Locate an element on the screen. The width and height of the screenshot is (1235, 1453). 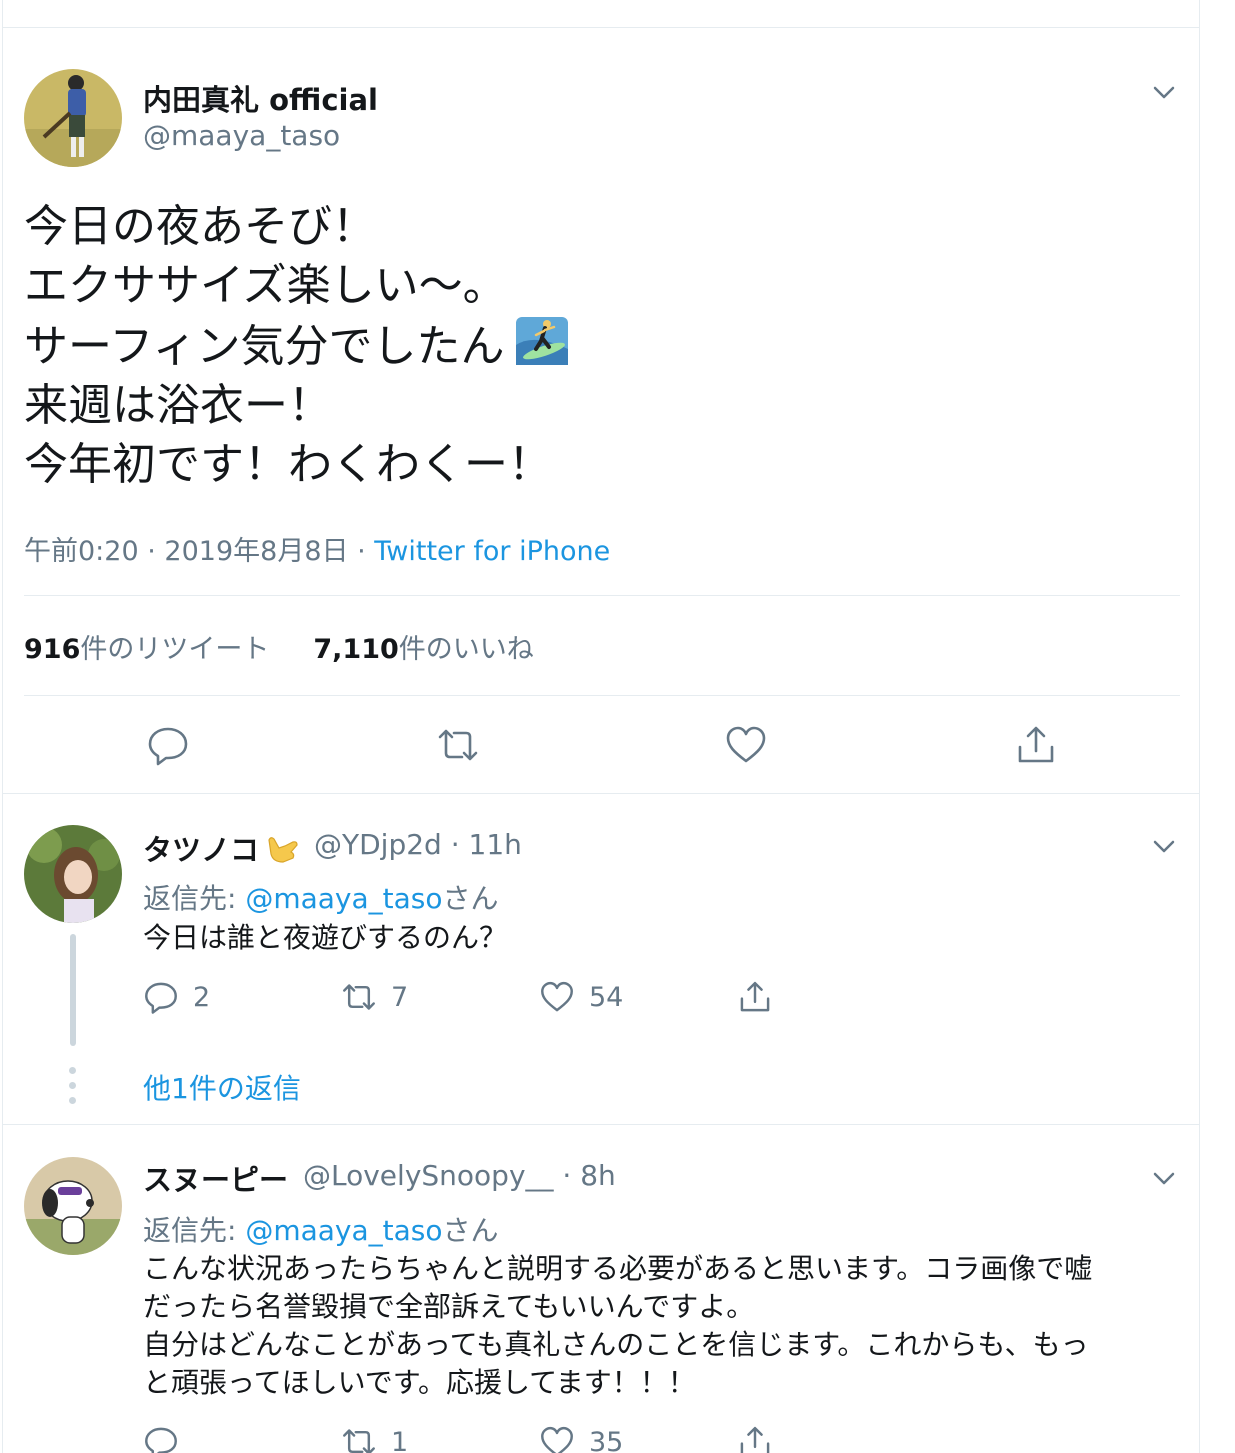
call-me-hand-icon is located at coordinates (283, 850).